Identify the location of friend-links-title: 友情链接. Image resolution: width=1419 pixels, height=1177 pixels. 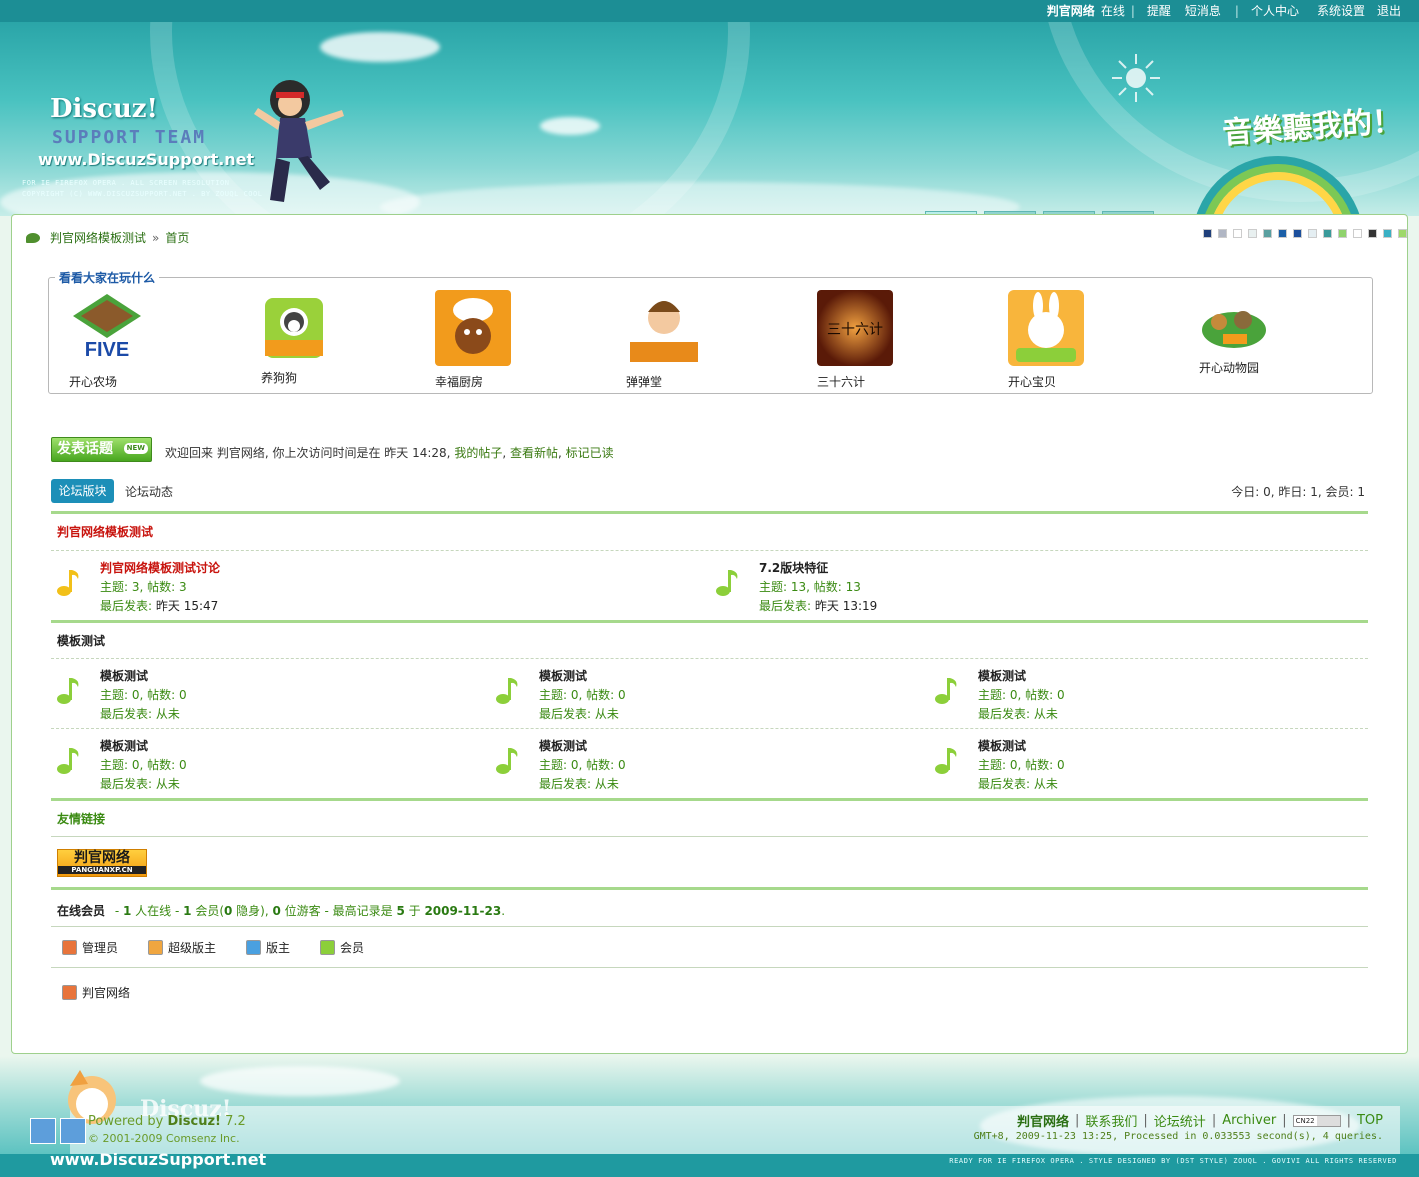
(81, 819).